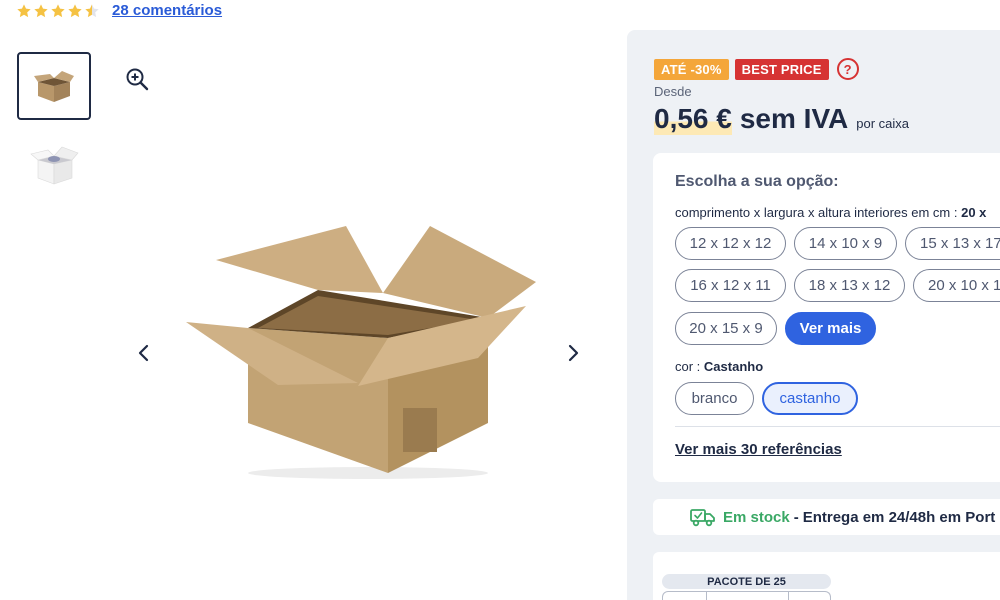  I want to click on thumbnail-brown-box, so click(54, 86).